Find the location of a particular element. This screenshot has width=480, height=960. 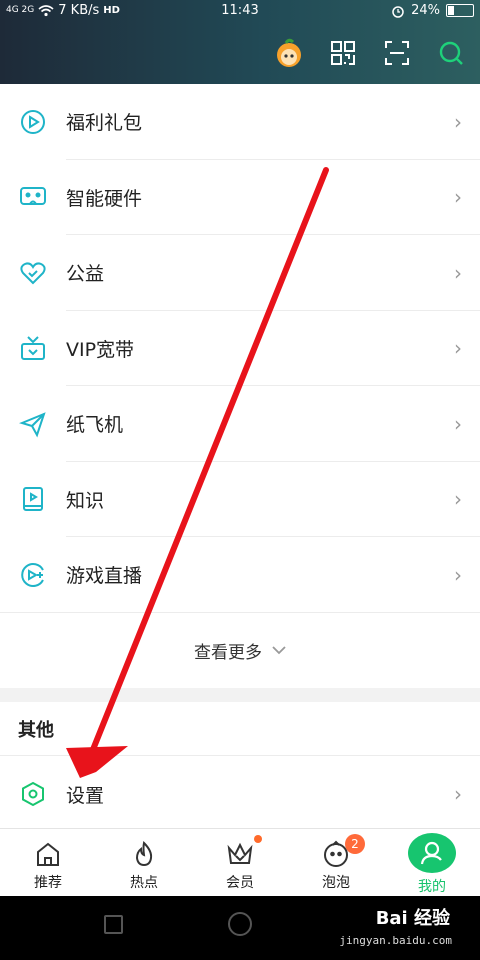

menu-item-hardware: 智能硬件 › is located at coordinates (240, 197).